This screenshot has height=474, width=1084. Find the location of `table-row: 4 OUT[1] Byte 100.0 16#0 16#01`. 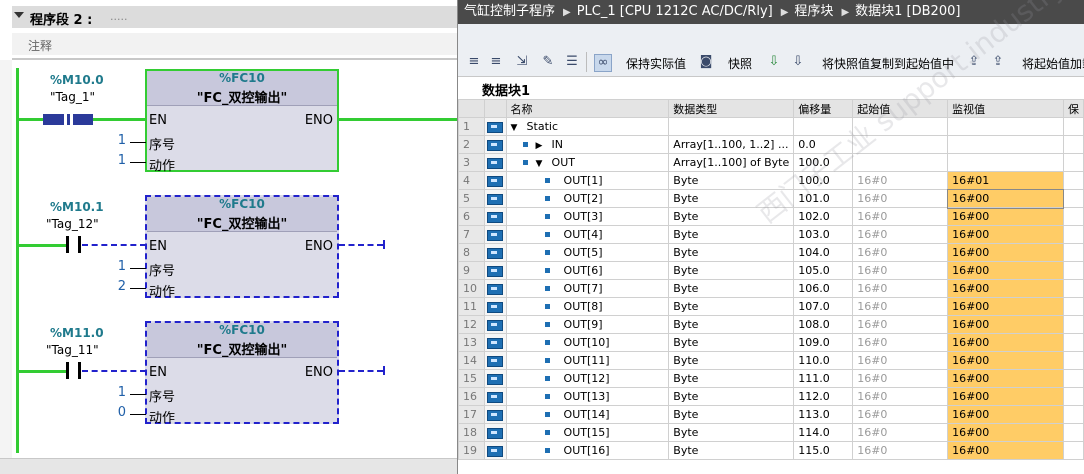

table-row: 4 OUT[1] Byte 100.0 16#0 16#01 is located at coordinates (771, 180).